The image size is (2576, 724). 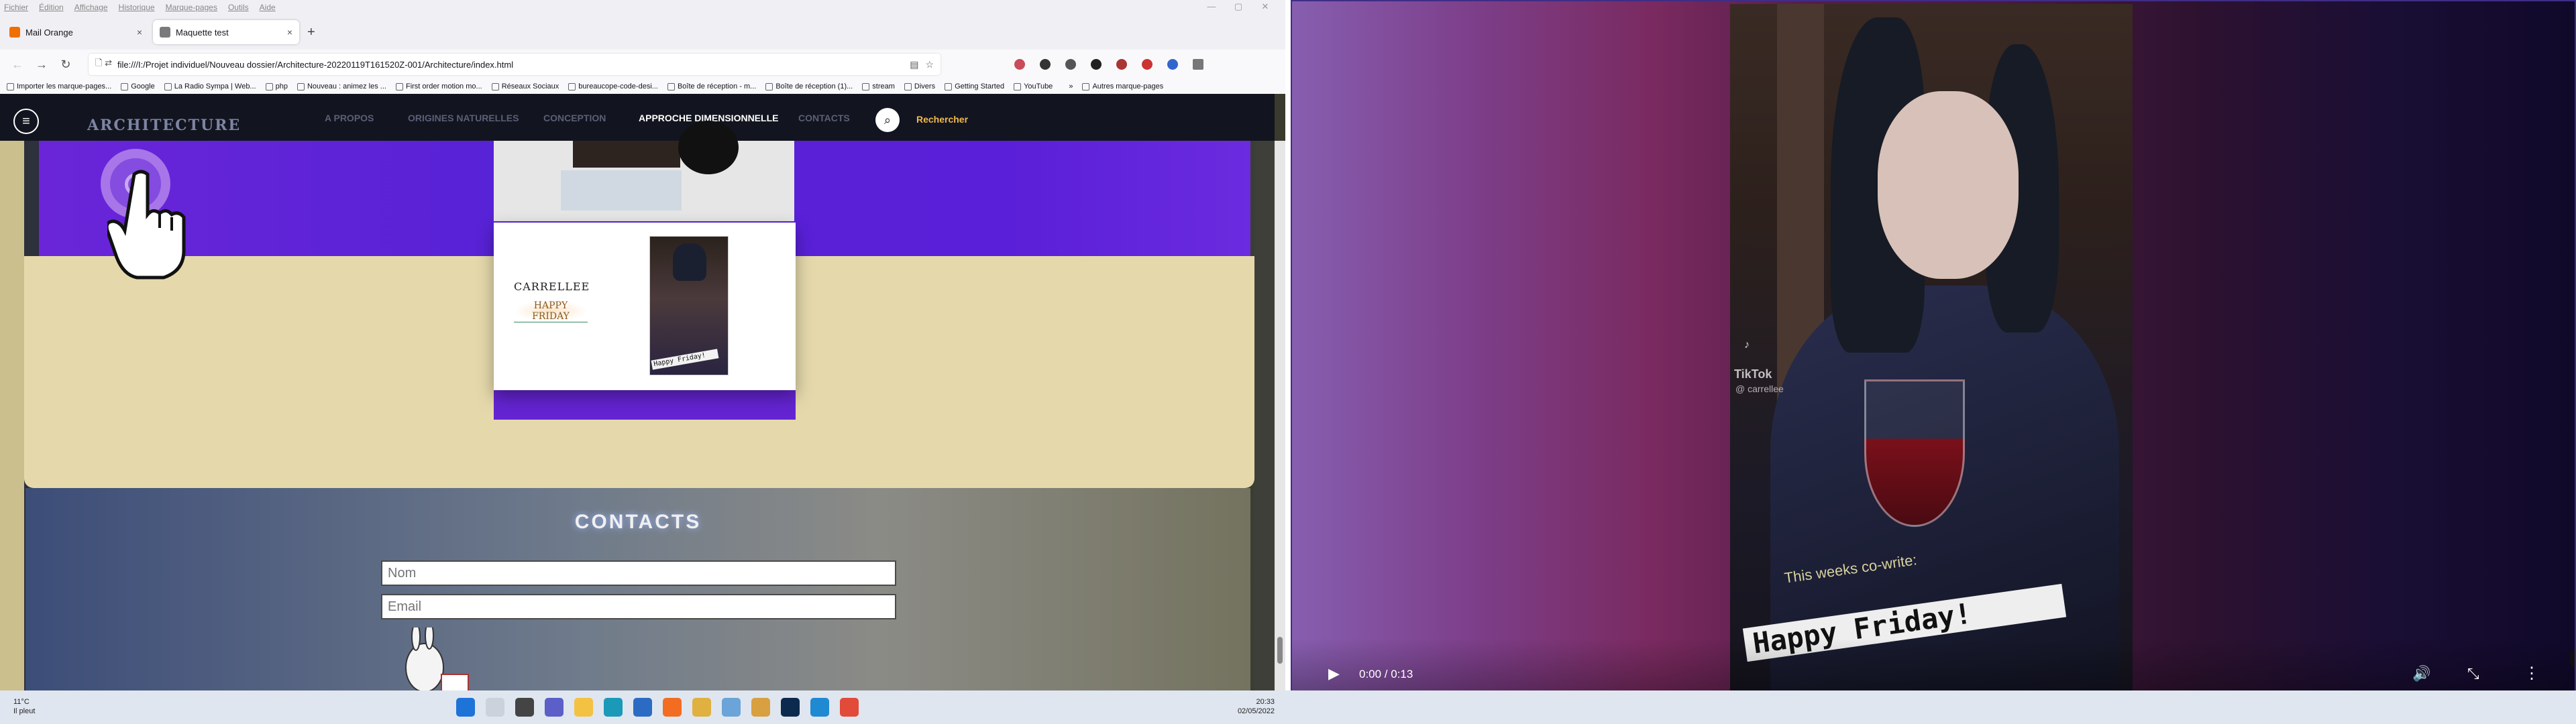 I want to click on email-input, so click(x=638, y=606).